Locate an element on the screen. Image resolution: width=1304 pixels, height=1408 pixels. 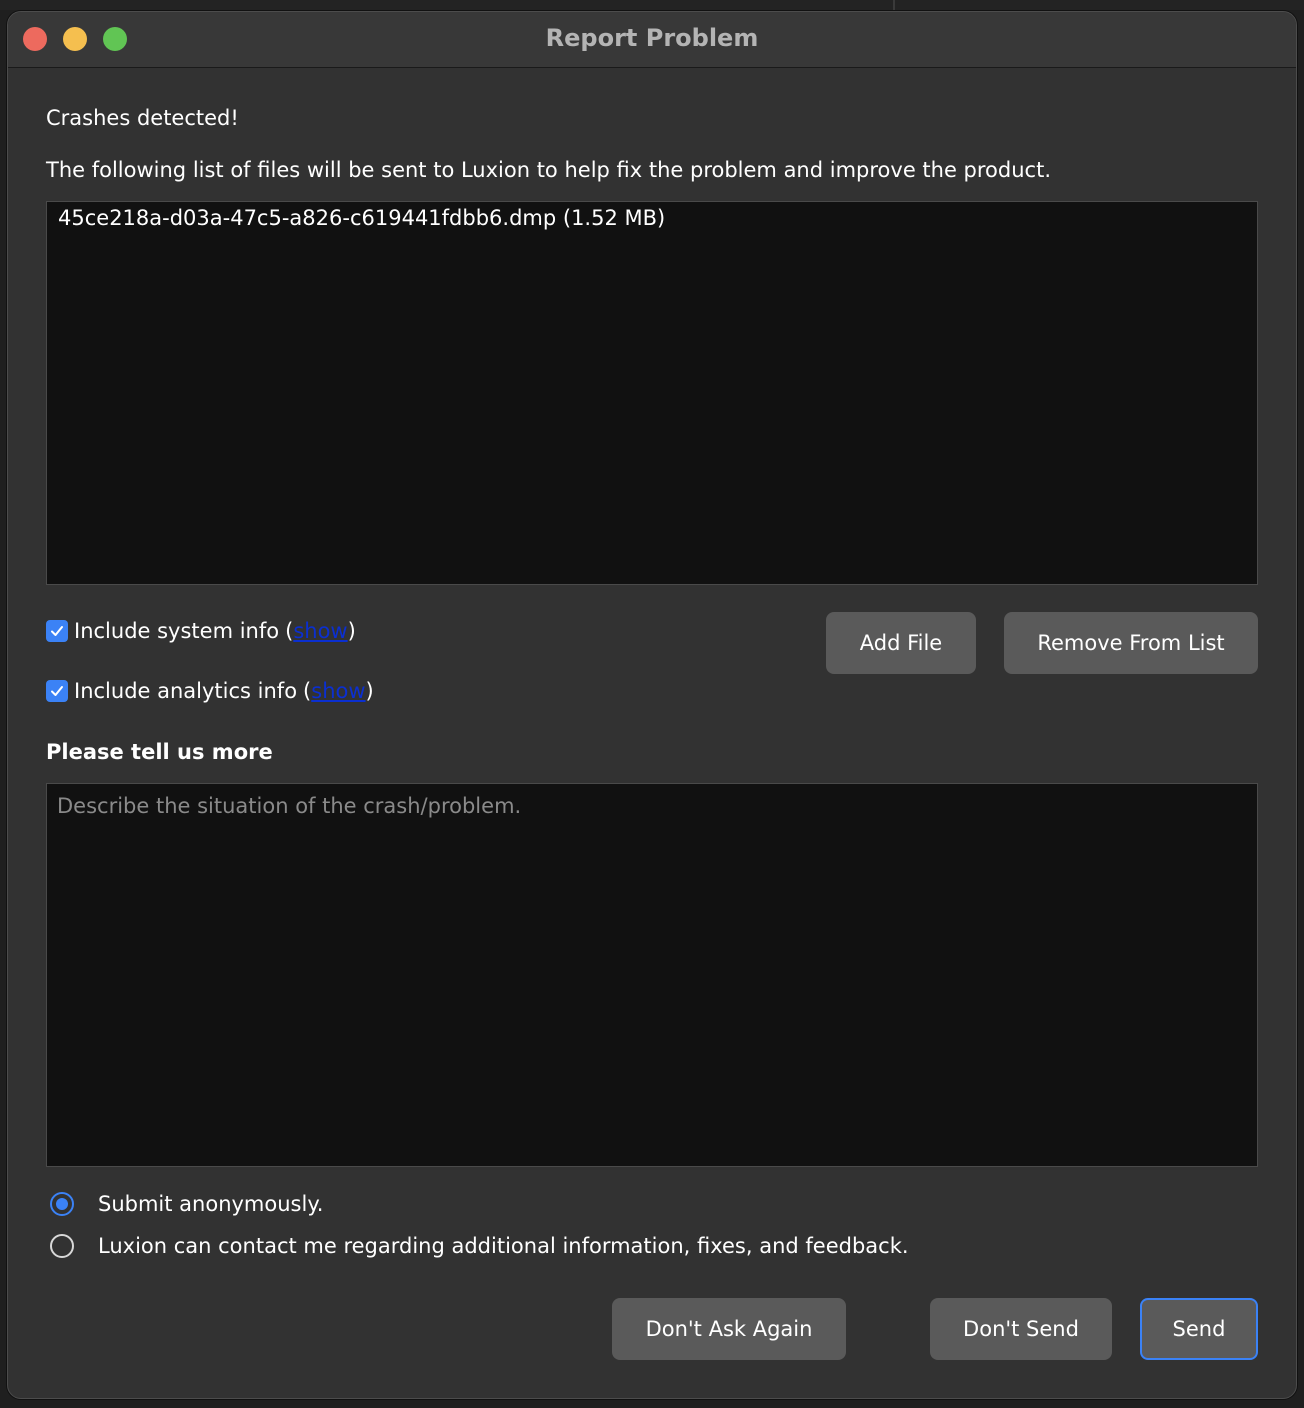
title-bar: Report Problem is located at coordinates (652, 40).